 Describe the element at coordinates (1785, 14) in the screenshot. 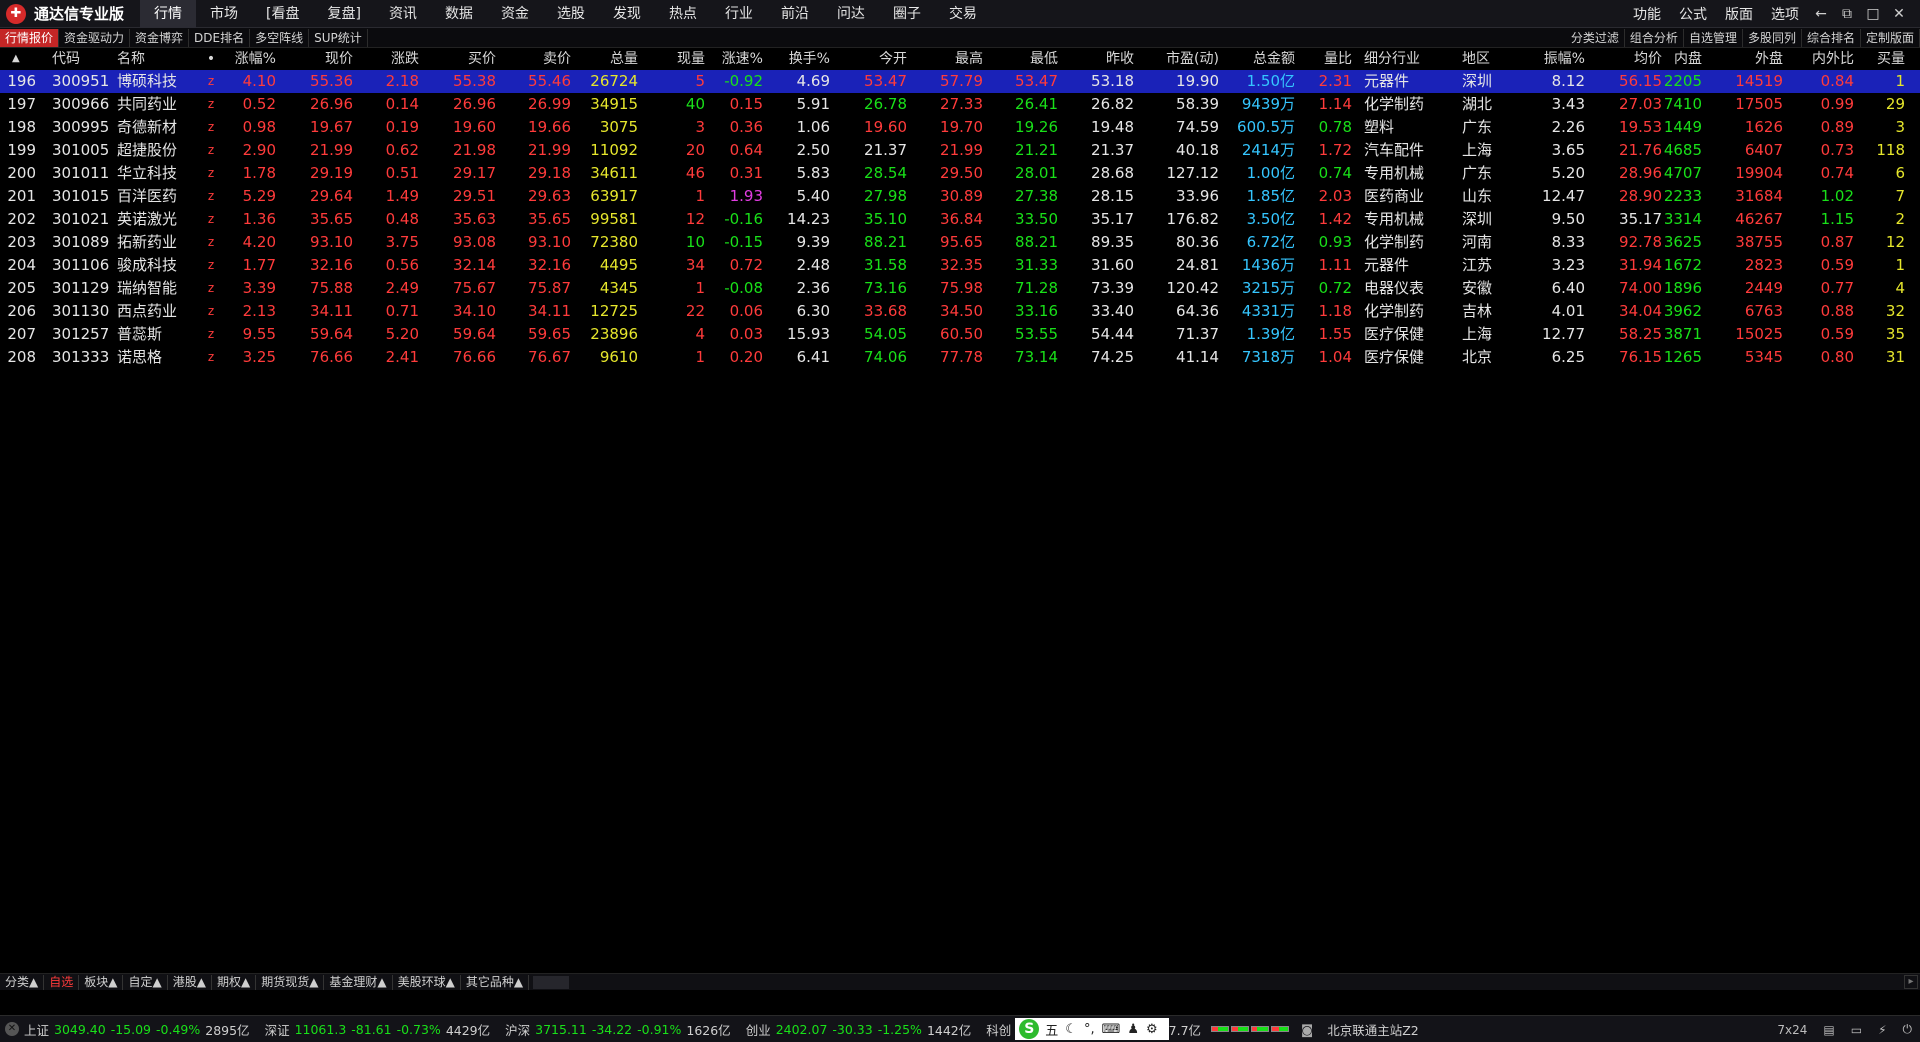

I see `menu-options: 选项` at that location.